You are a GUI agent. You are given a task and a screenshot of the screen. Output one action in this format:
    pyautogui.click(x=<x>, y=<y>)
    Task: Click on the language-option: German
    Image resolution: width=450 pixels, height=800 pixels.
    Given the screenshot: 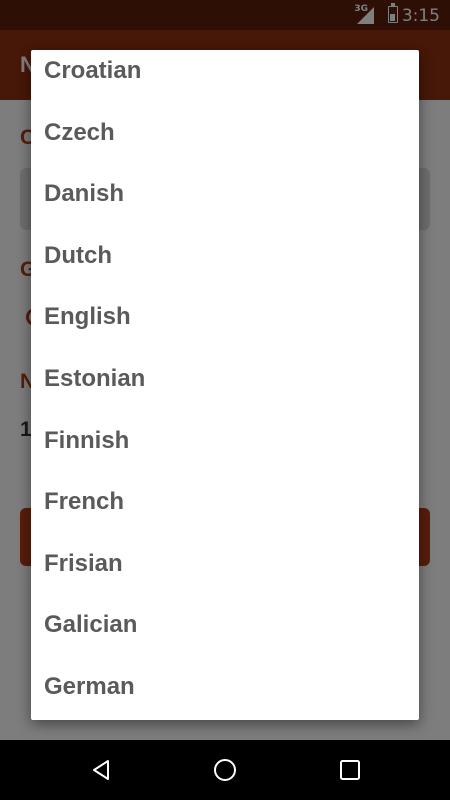 What is the action you would take?
    pyautogui.click(x=225, y=687)
    